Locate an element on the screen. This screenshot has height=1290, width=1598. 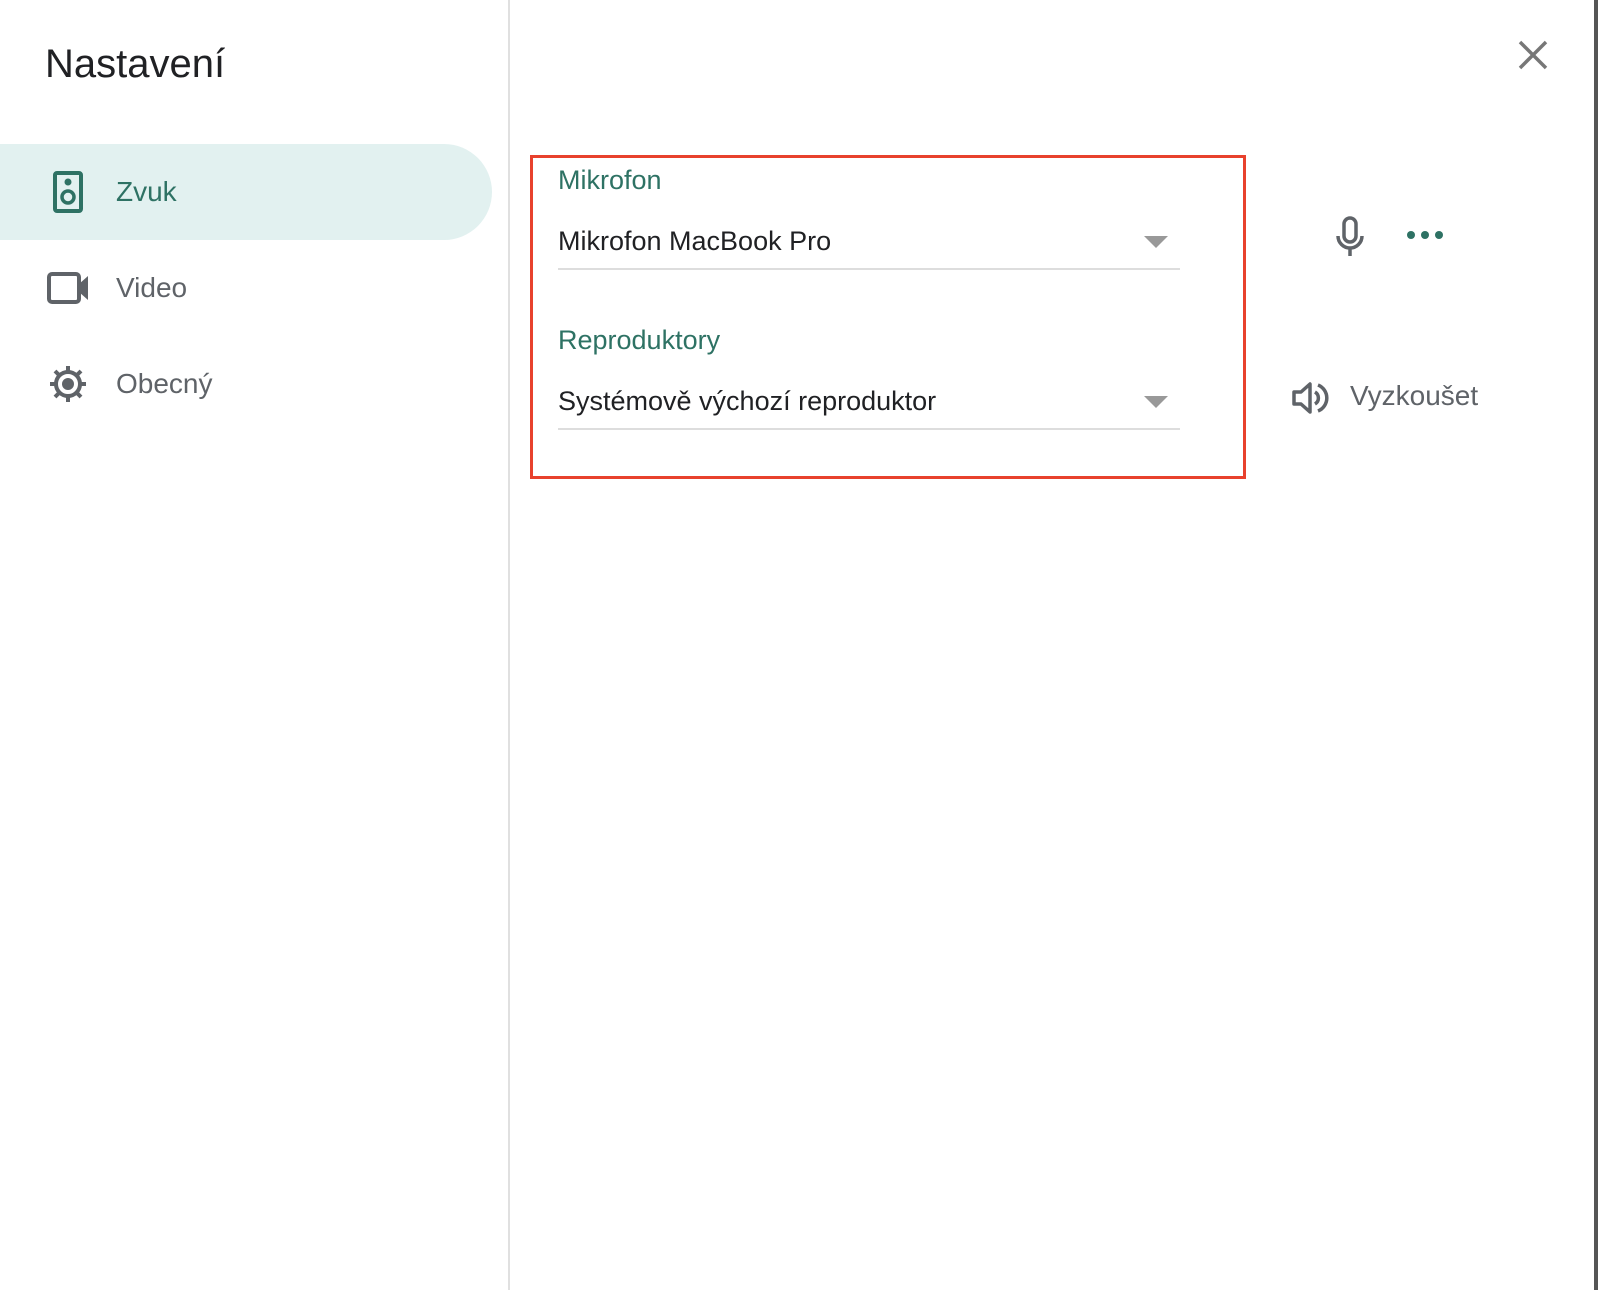
more-options-button is located at coordinates (1425, 235).